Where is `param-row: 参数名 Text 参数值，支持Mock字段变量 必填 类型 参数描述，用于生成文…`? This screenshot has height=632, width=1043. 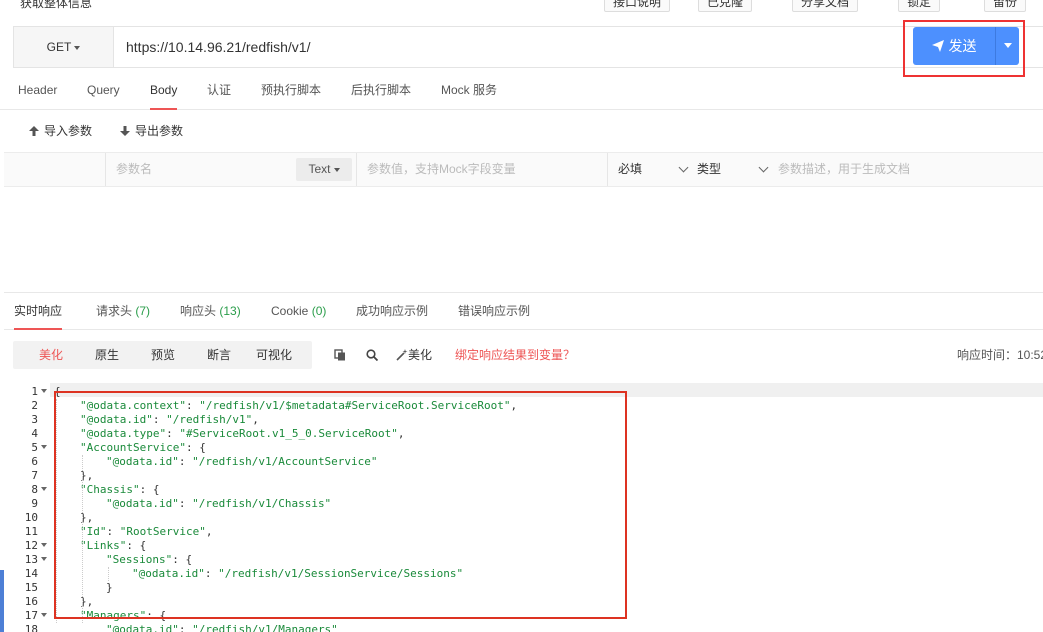 param-row: 参数名 Text 参数值，支持Mock字段变量 必填 类型 参数描述，用于生成文… is located at coordinates (523, 169).